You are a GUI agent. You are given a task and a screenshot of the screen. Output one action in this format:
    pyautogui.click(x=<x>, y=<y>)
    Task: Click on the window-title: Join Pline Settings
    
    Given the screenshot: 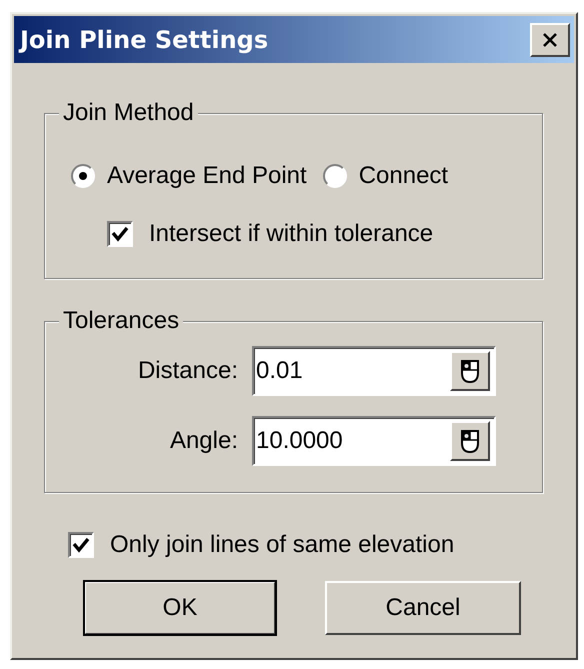 What is the action you would take?
    pyautogui.click(x=144, y=40)
    